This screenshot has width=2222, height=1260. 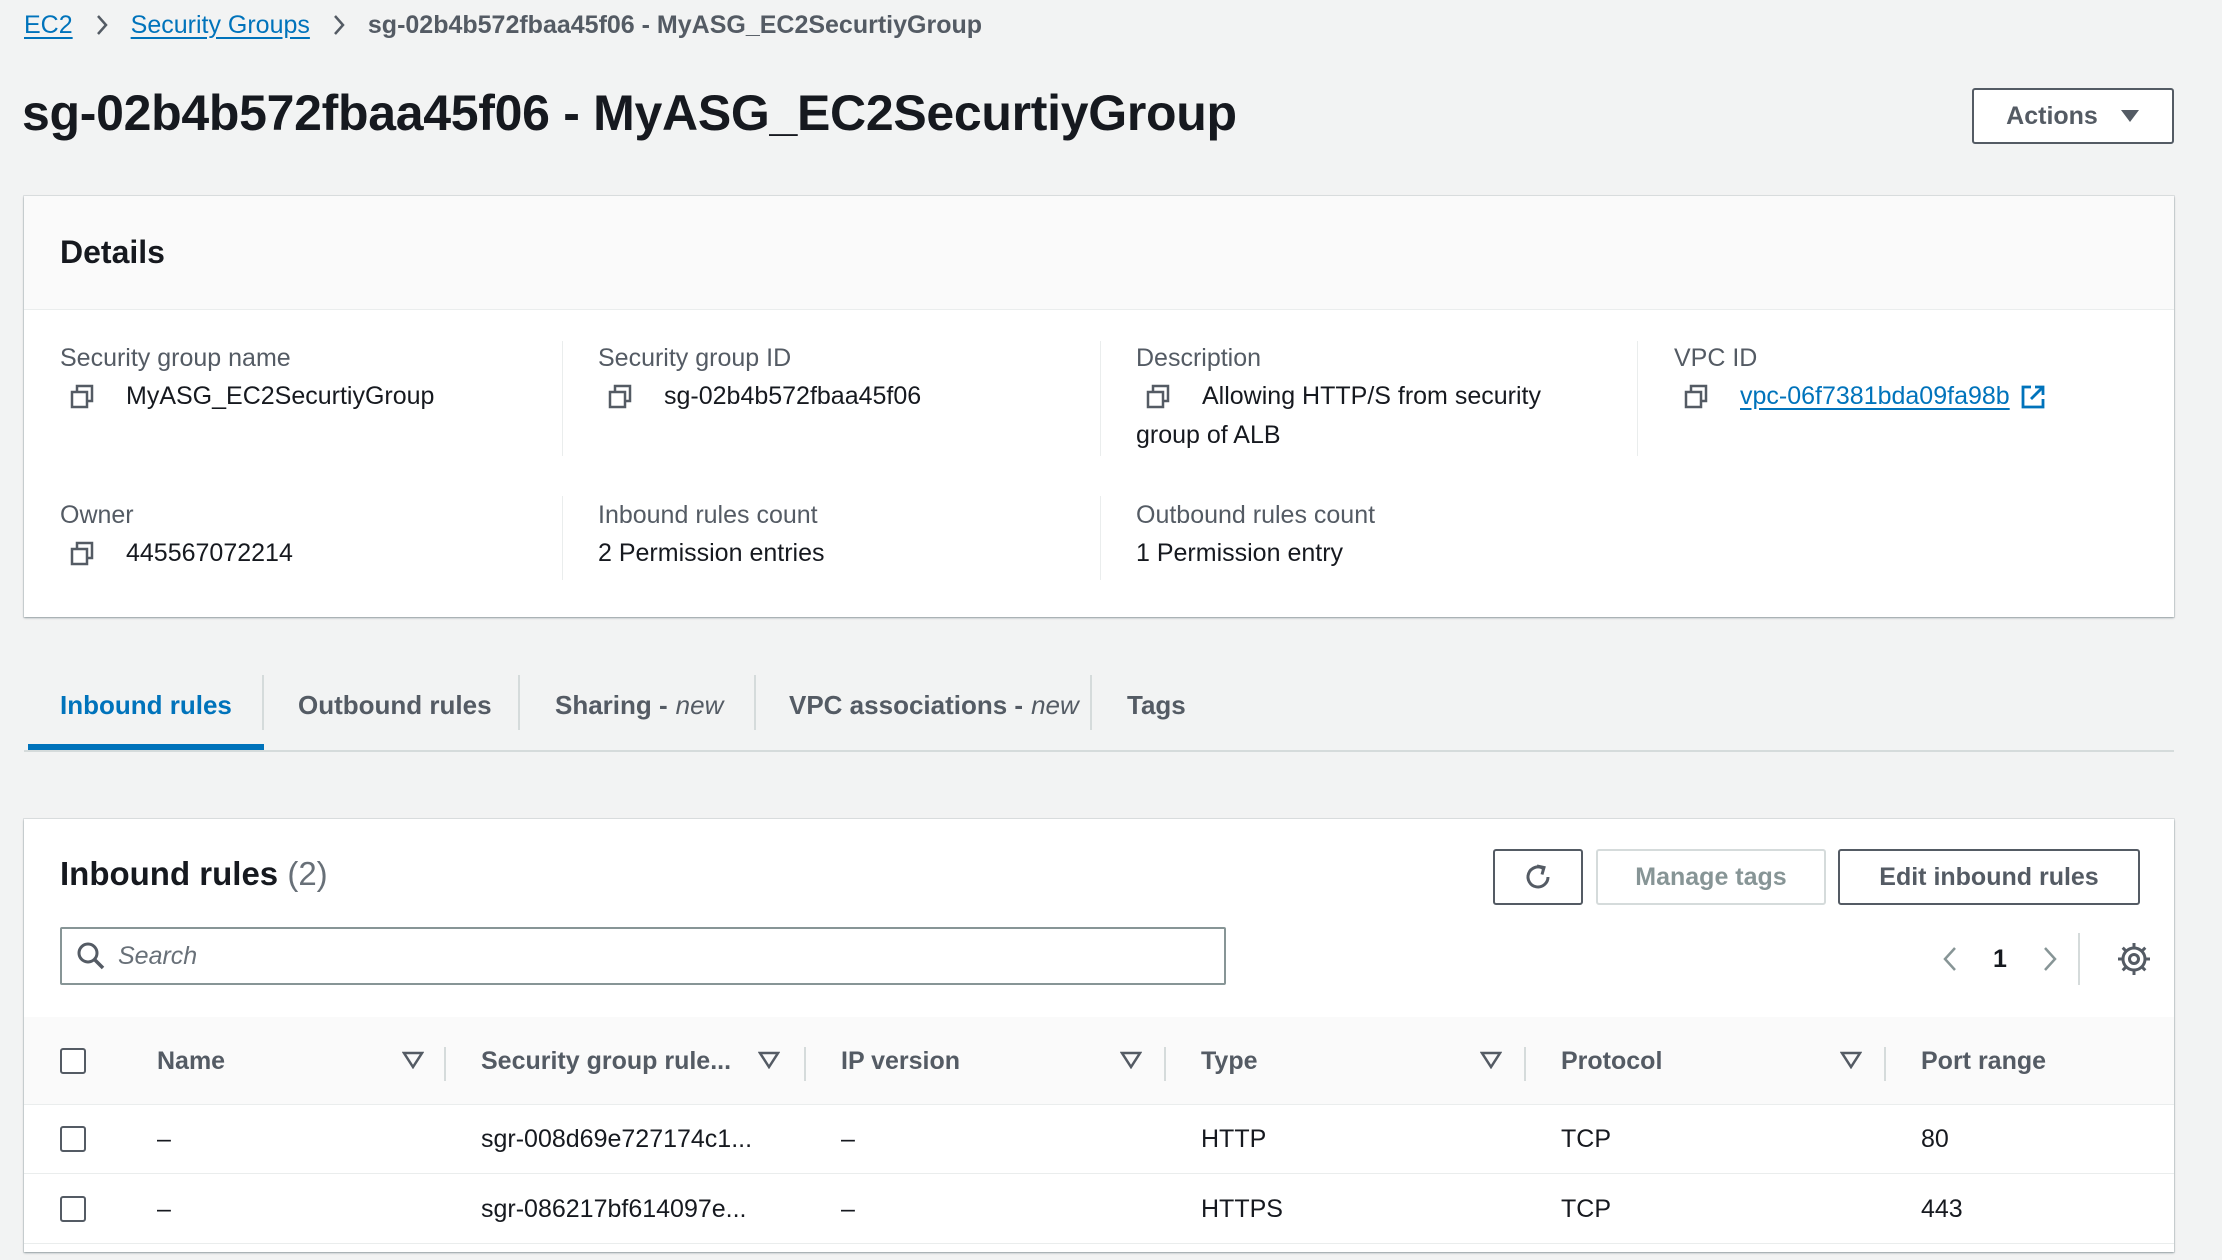 I want to click on sg-name-label: Security group name, so click(x=175, y=358).